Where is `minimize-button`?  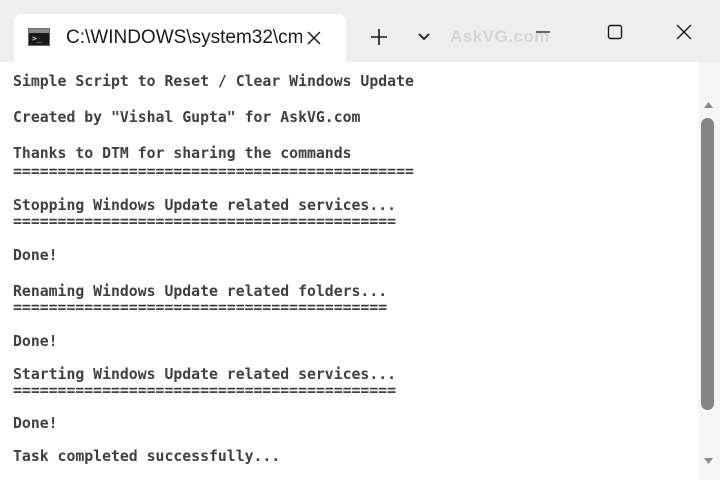 minimize-button is located at coordinates (543, 32).